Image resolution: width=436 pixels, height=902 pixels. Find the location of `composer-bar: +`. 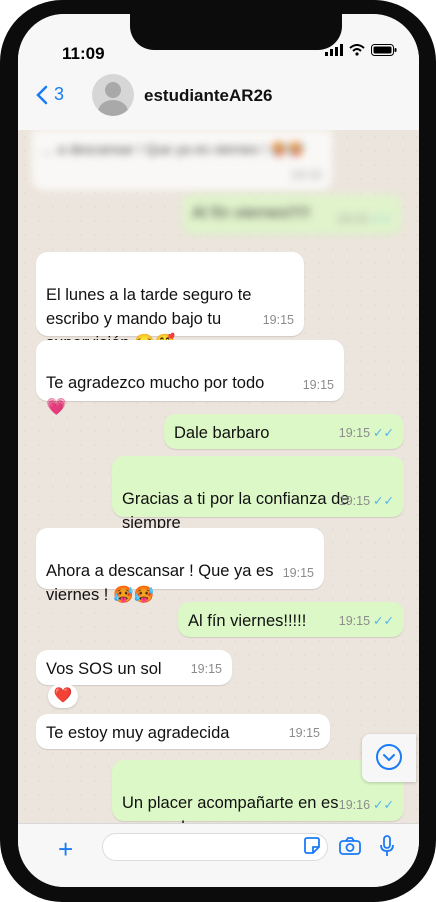

composer-bar: + is located at coordinates (218, 855).